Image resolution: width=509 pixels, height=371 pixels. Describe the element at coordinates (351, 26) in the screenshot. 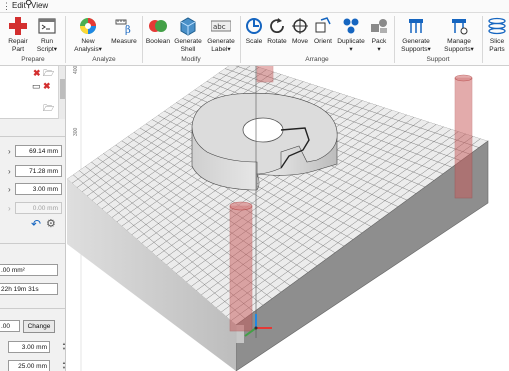

I see `duplicate-icon` at that location.